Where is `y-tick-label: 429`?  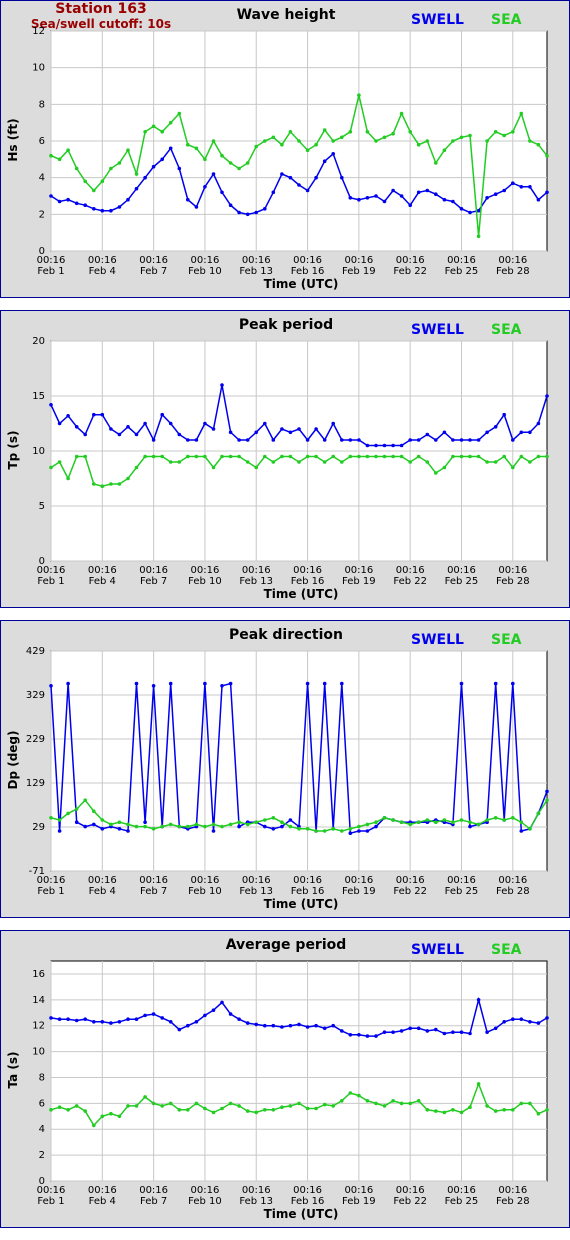 y-tick-label: 429 is located at coordinates (35, 651).